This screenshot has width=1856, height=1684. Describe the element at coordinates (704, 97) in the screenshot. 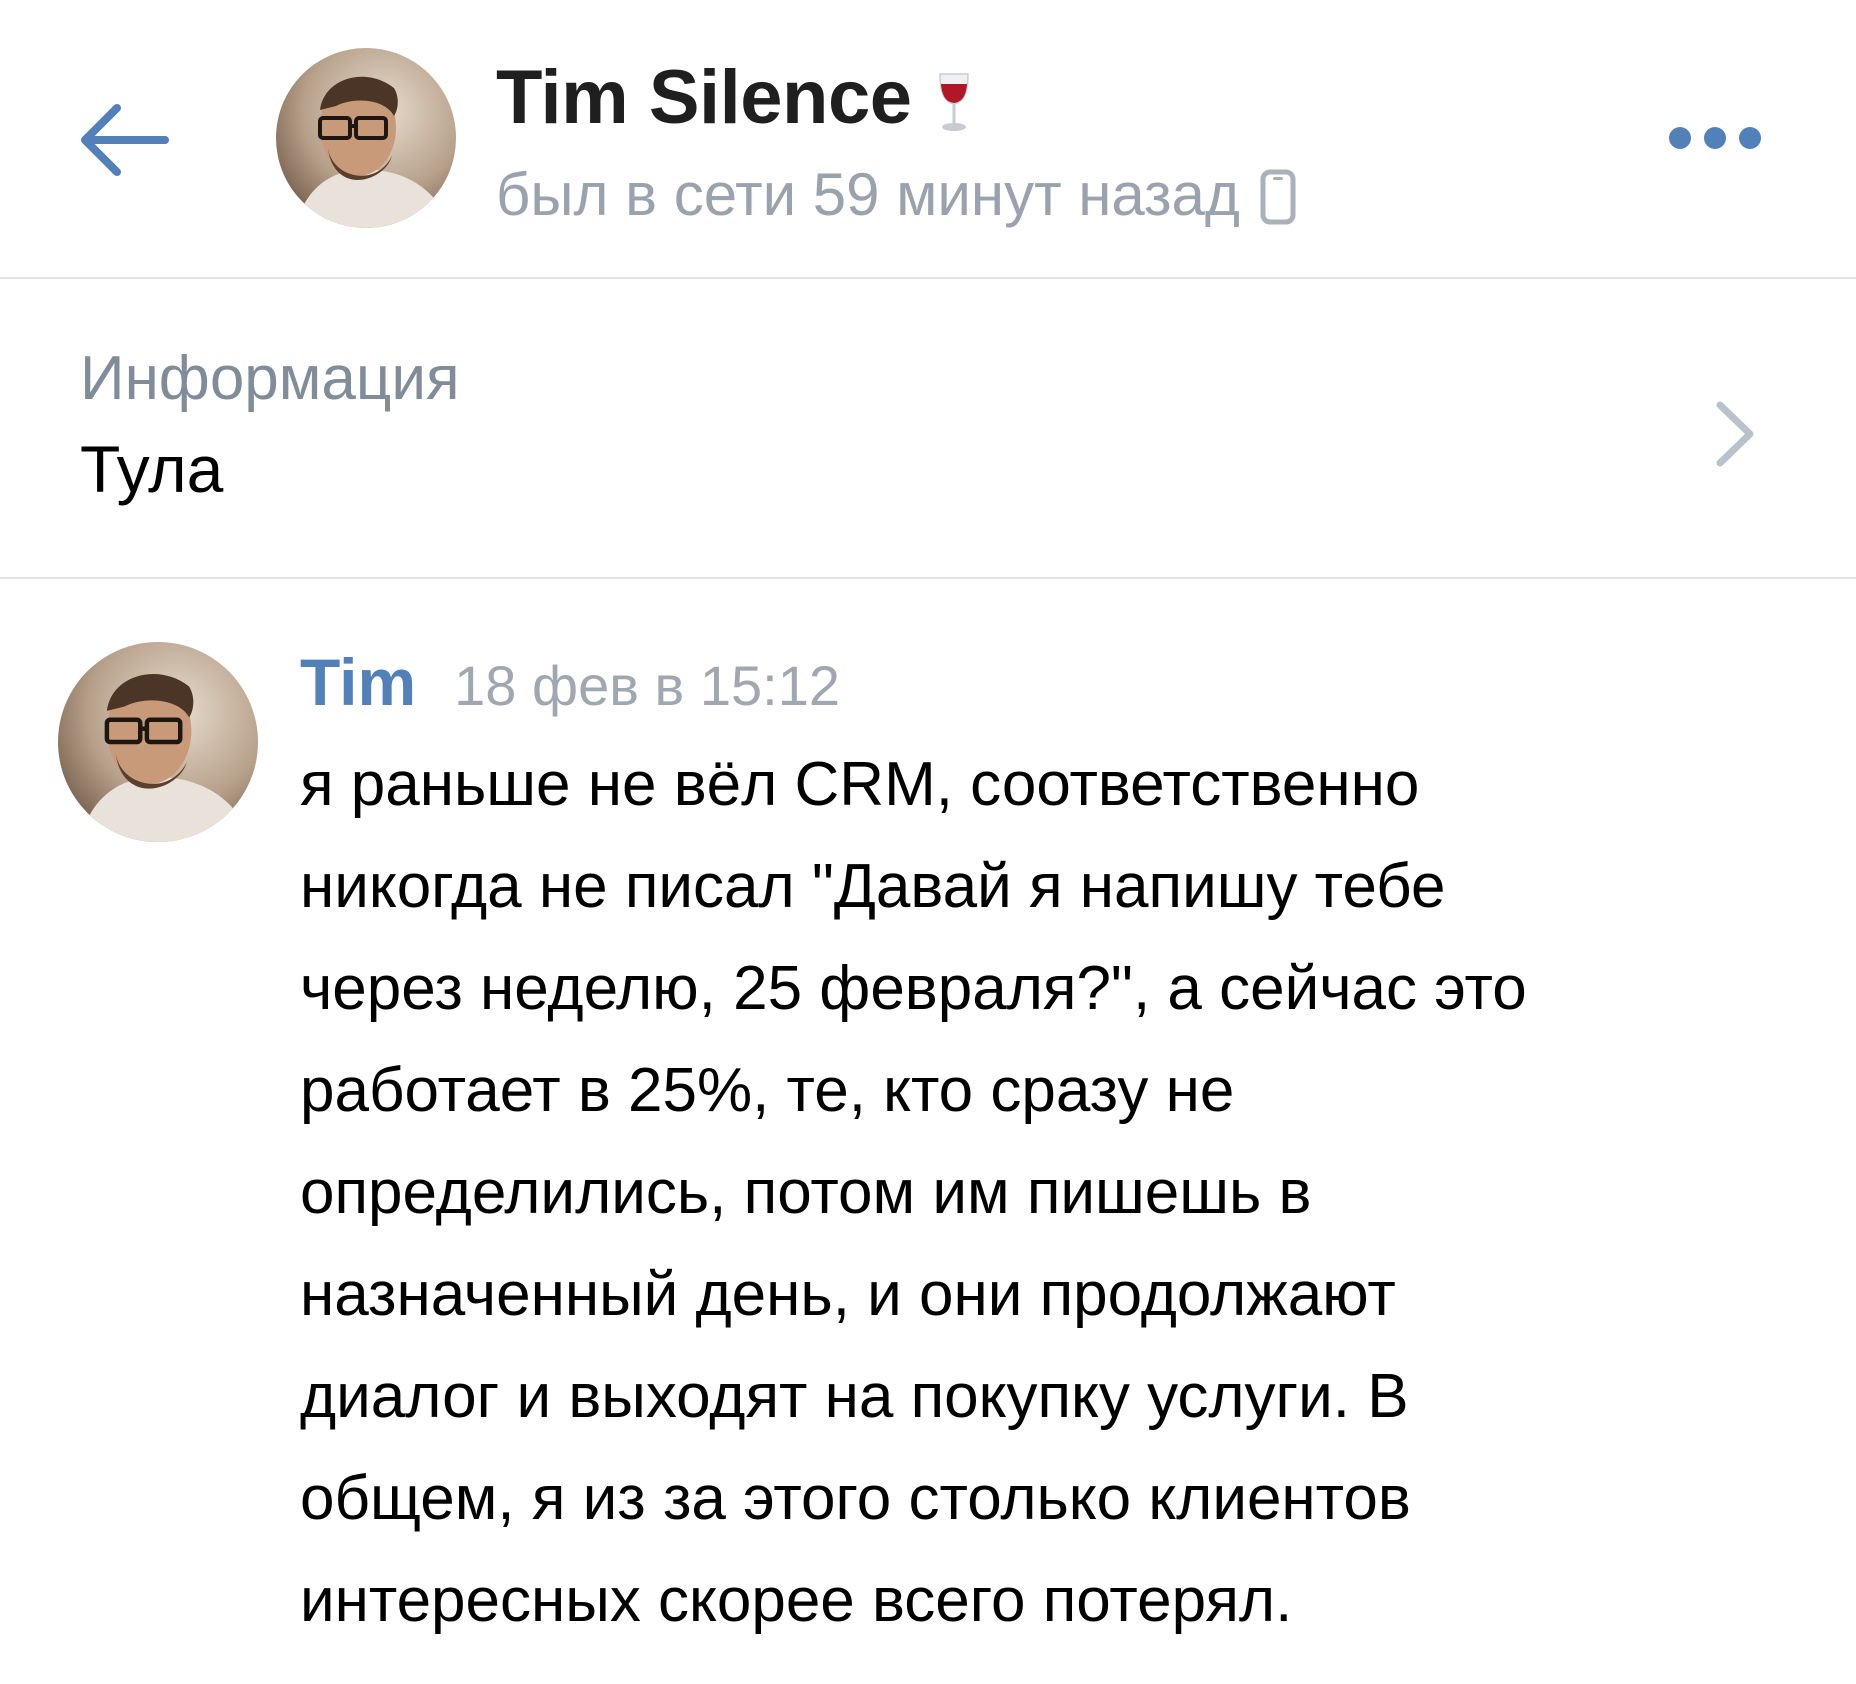

I see `contact-name: Tim Silence` at that location.